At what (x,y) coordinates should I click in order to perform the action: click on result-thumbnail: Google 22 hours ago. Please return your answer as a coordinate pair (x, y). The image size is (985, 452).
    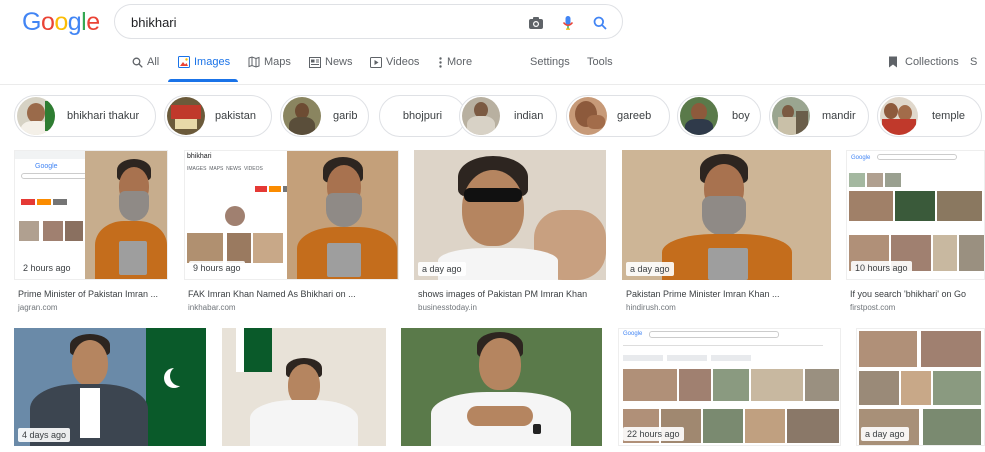
    Looking at the image, I should click on (729, 387).